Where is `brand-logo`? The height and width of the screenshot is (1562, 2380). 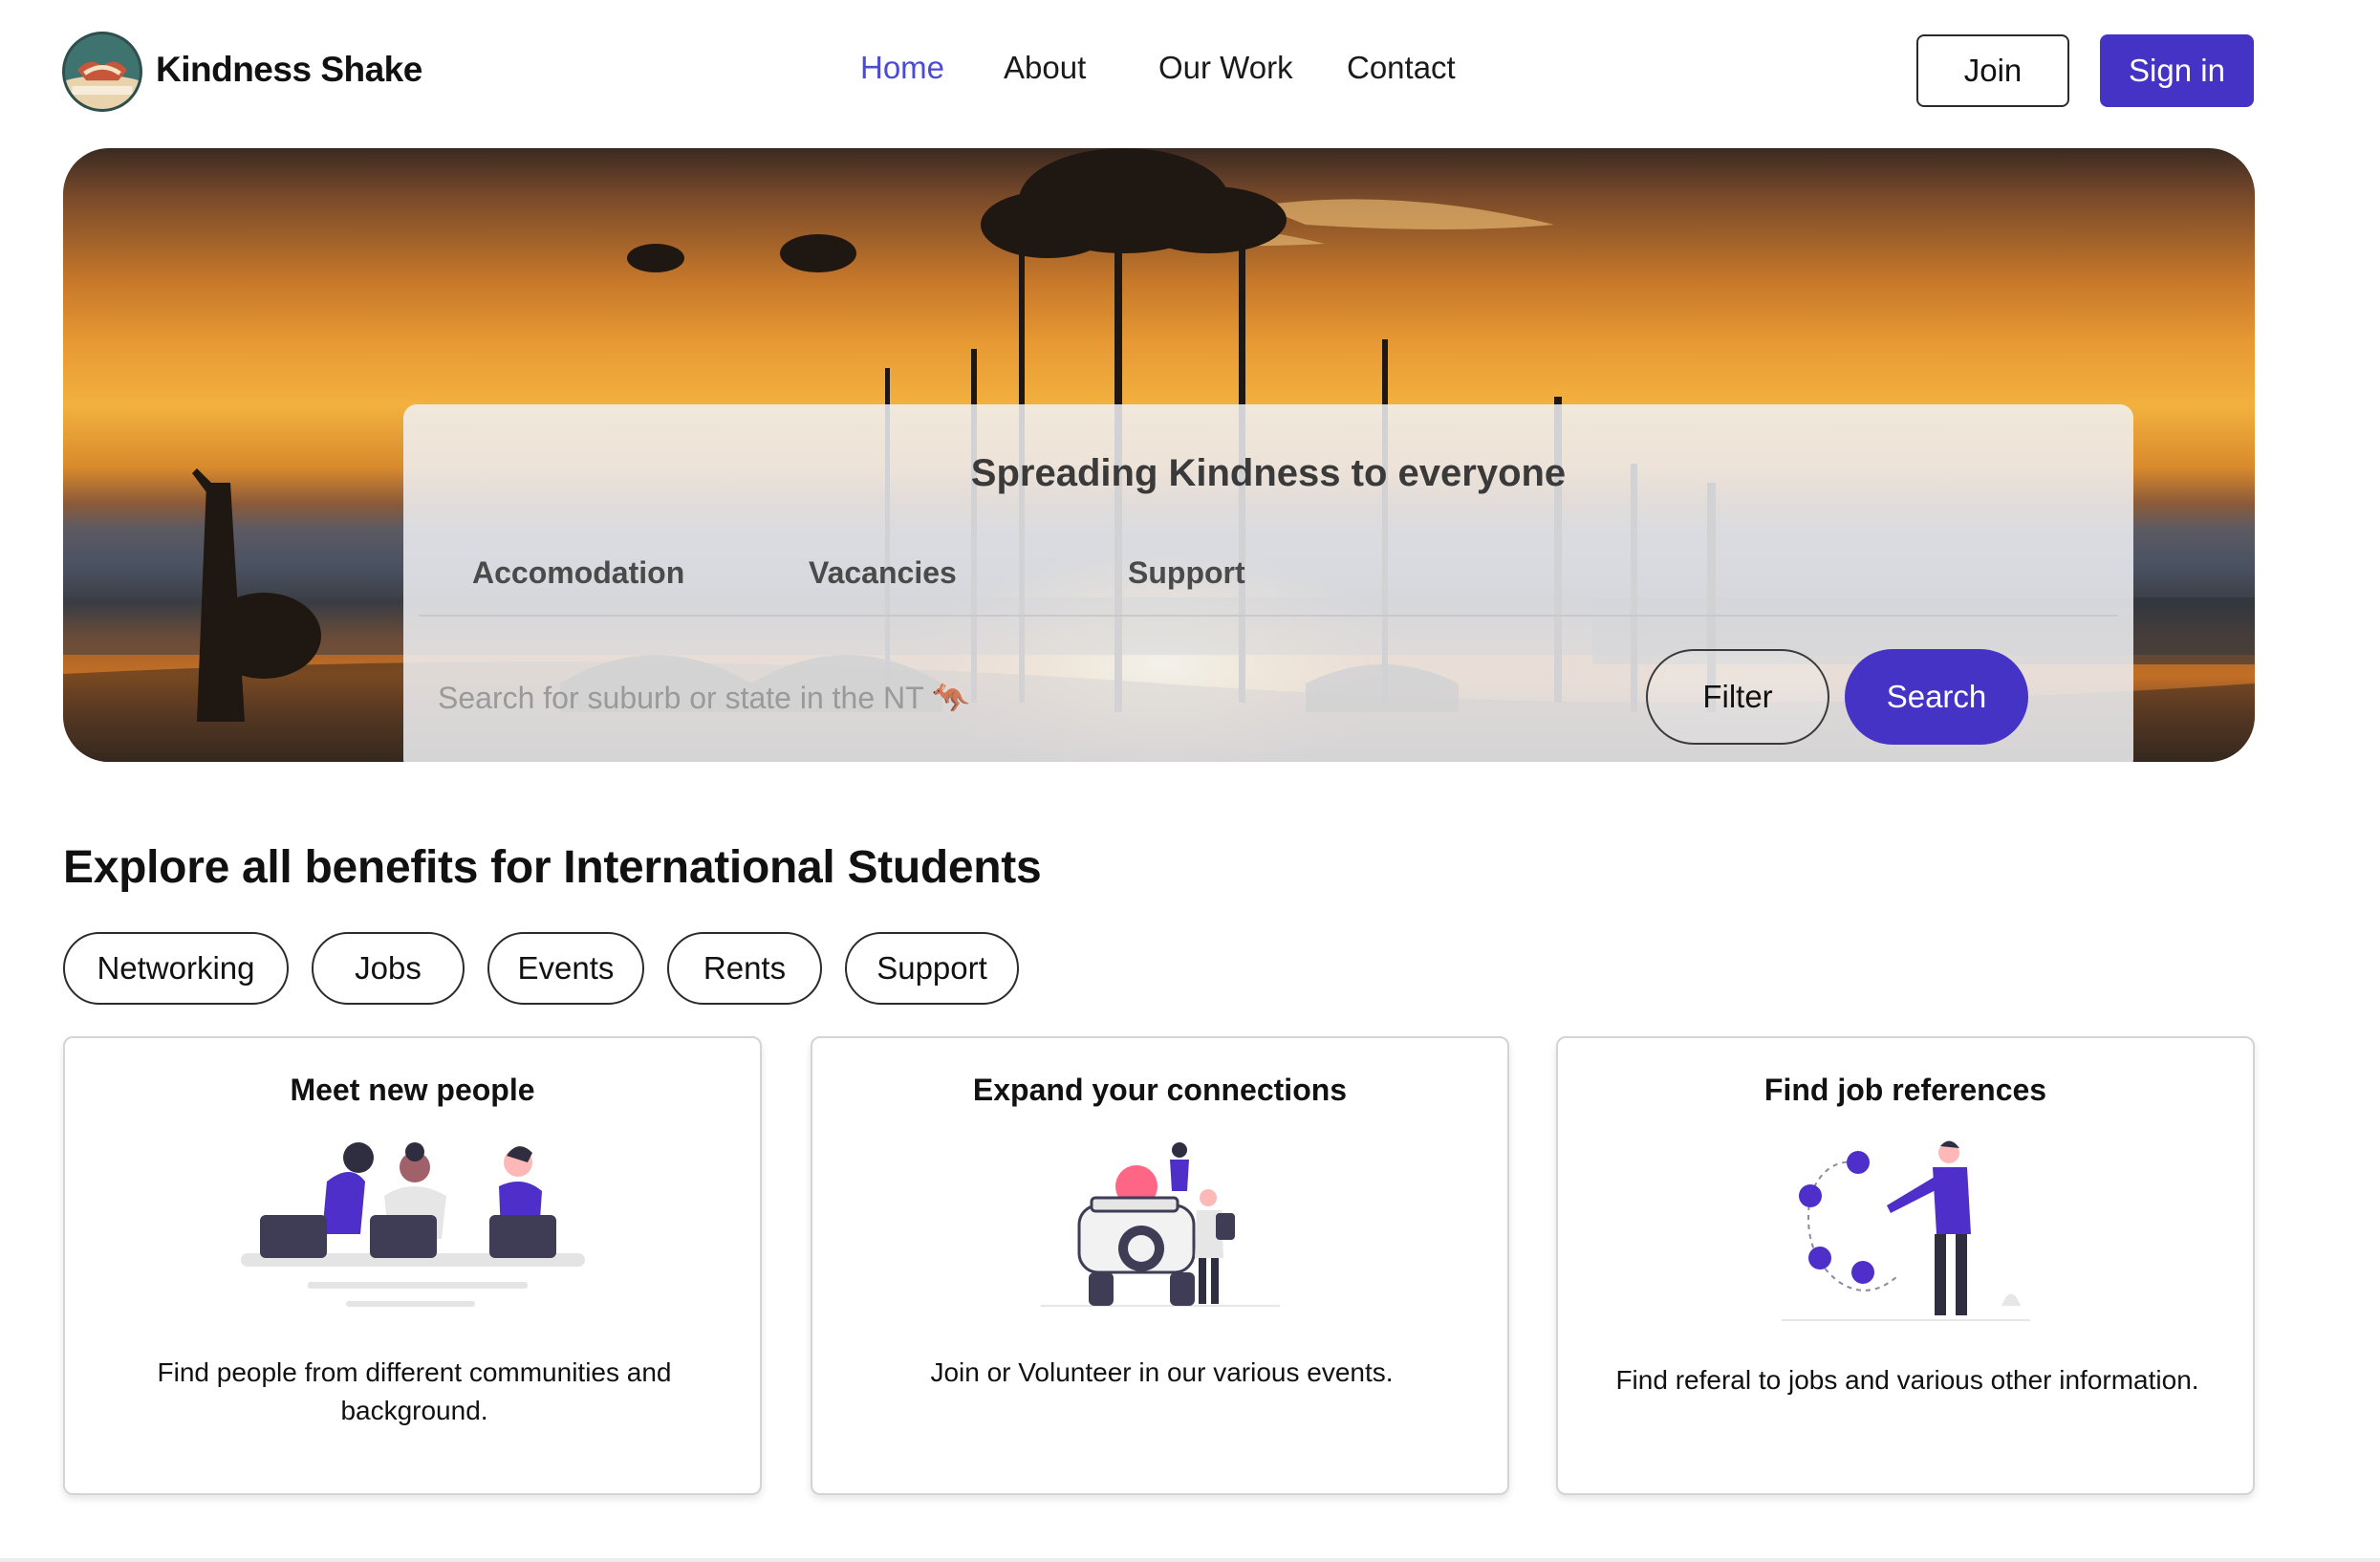
brand-logo is located at coordinates (102, 72).